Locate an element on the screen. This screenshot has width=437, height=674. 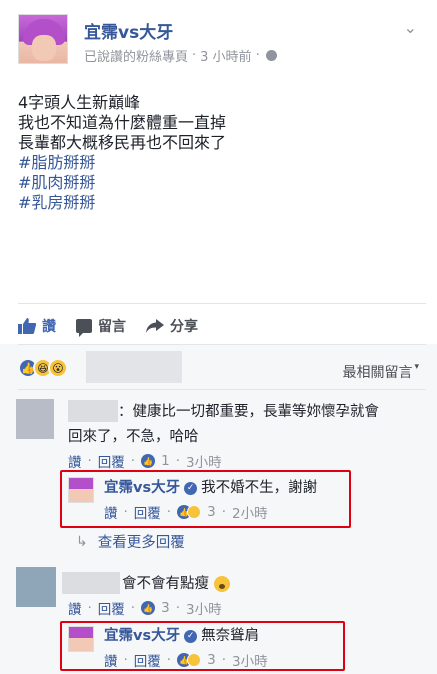
like-count: 1 is located at coordinates (165, 461).